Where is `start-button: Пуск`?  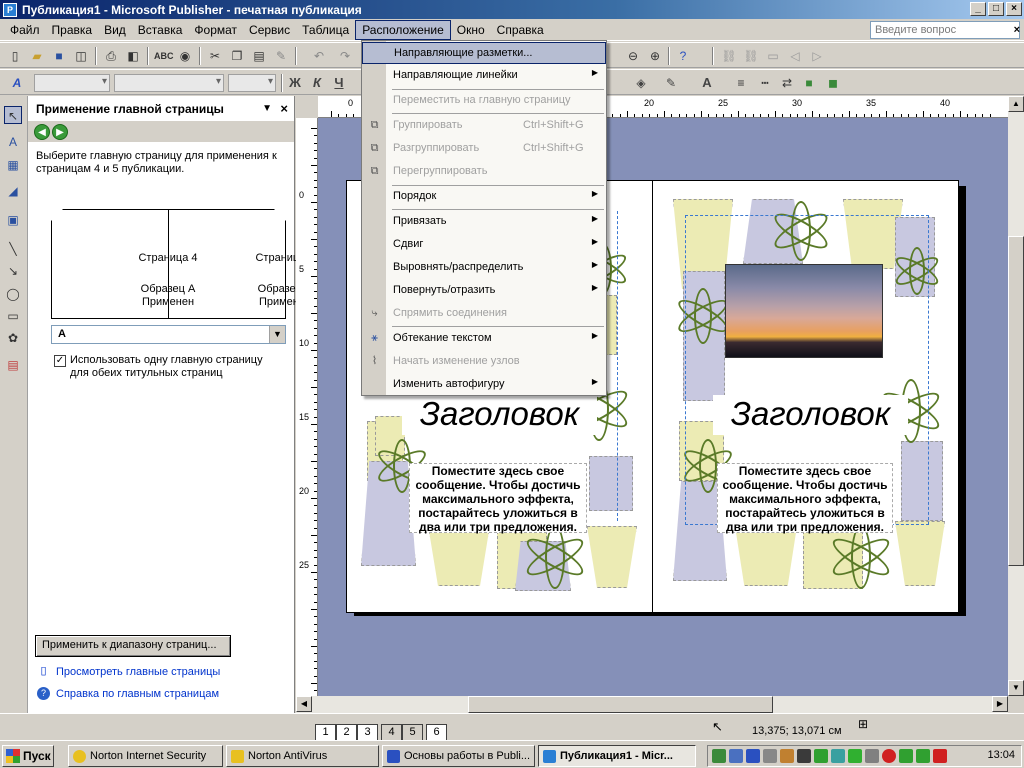
start-button: Пуск is located at coordinates (28, 756).